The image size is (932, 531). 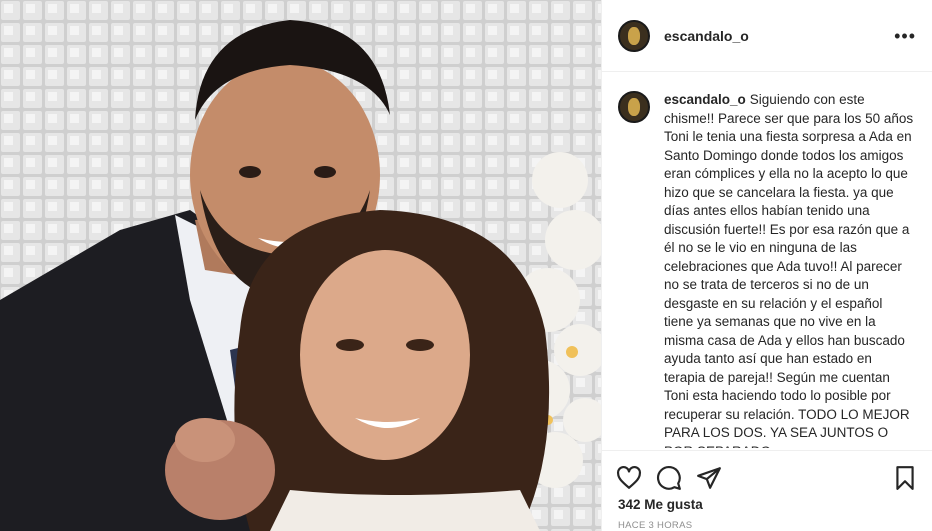 I want to click on avatar, so click(x=634, y=35).